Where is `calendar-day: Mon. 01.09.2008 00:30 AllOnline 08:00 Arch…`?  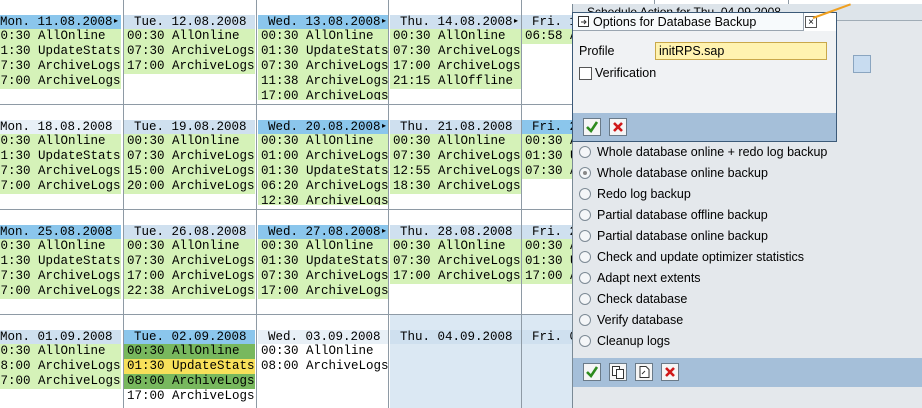 calendar-day: Mon. 01.09.2008 00:30 AllOnline 08:00 Arch… is located at coordinates (60, 361).